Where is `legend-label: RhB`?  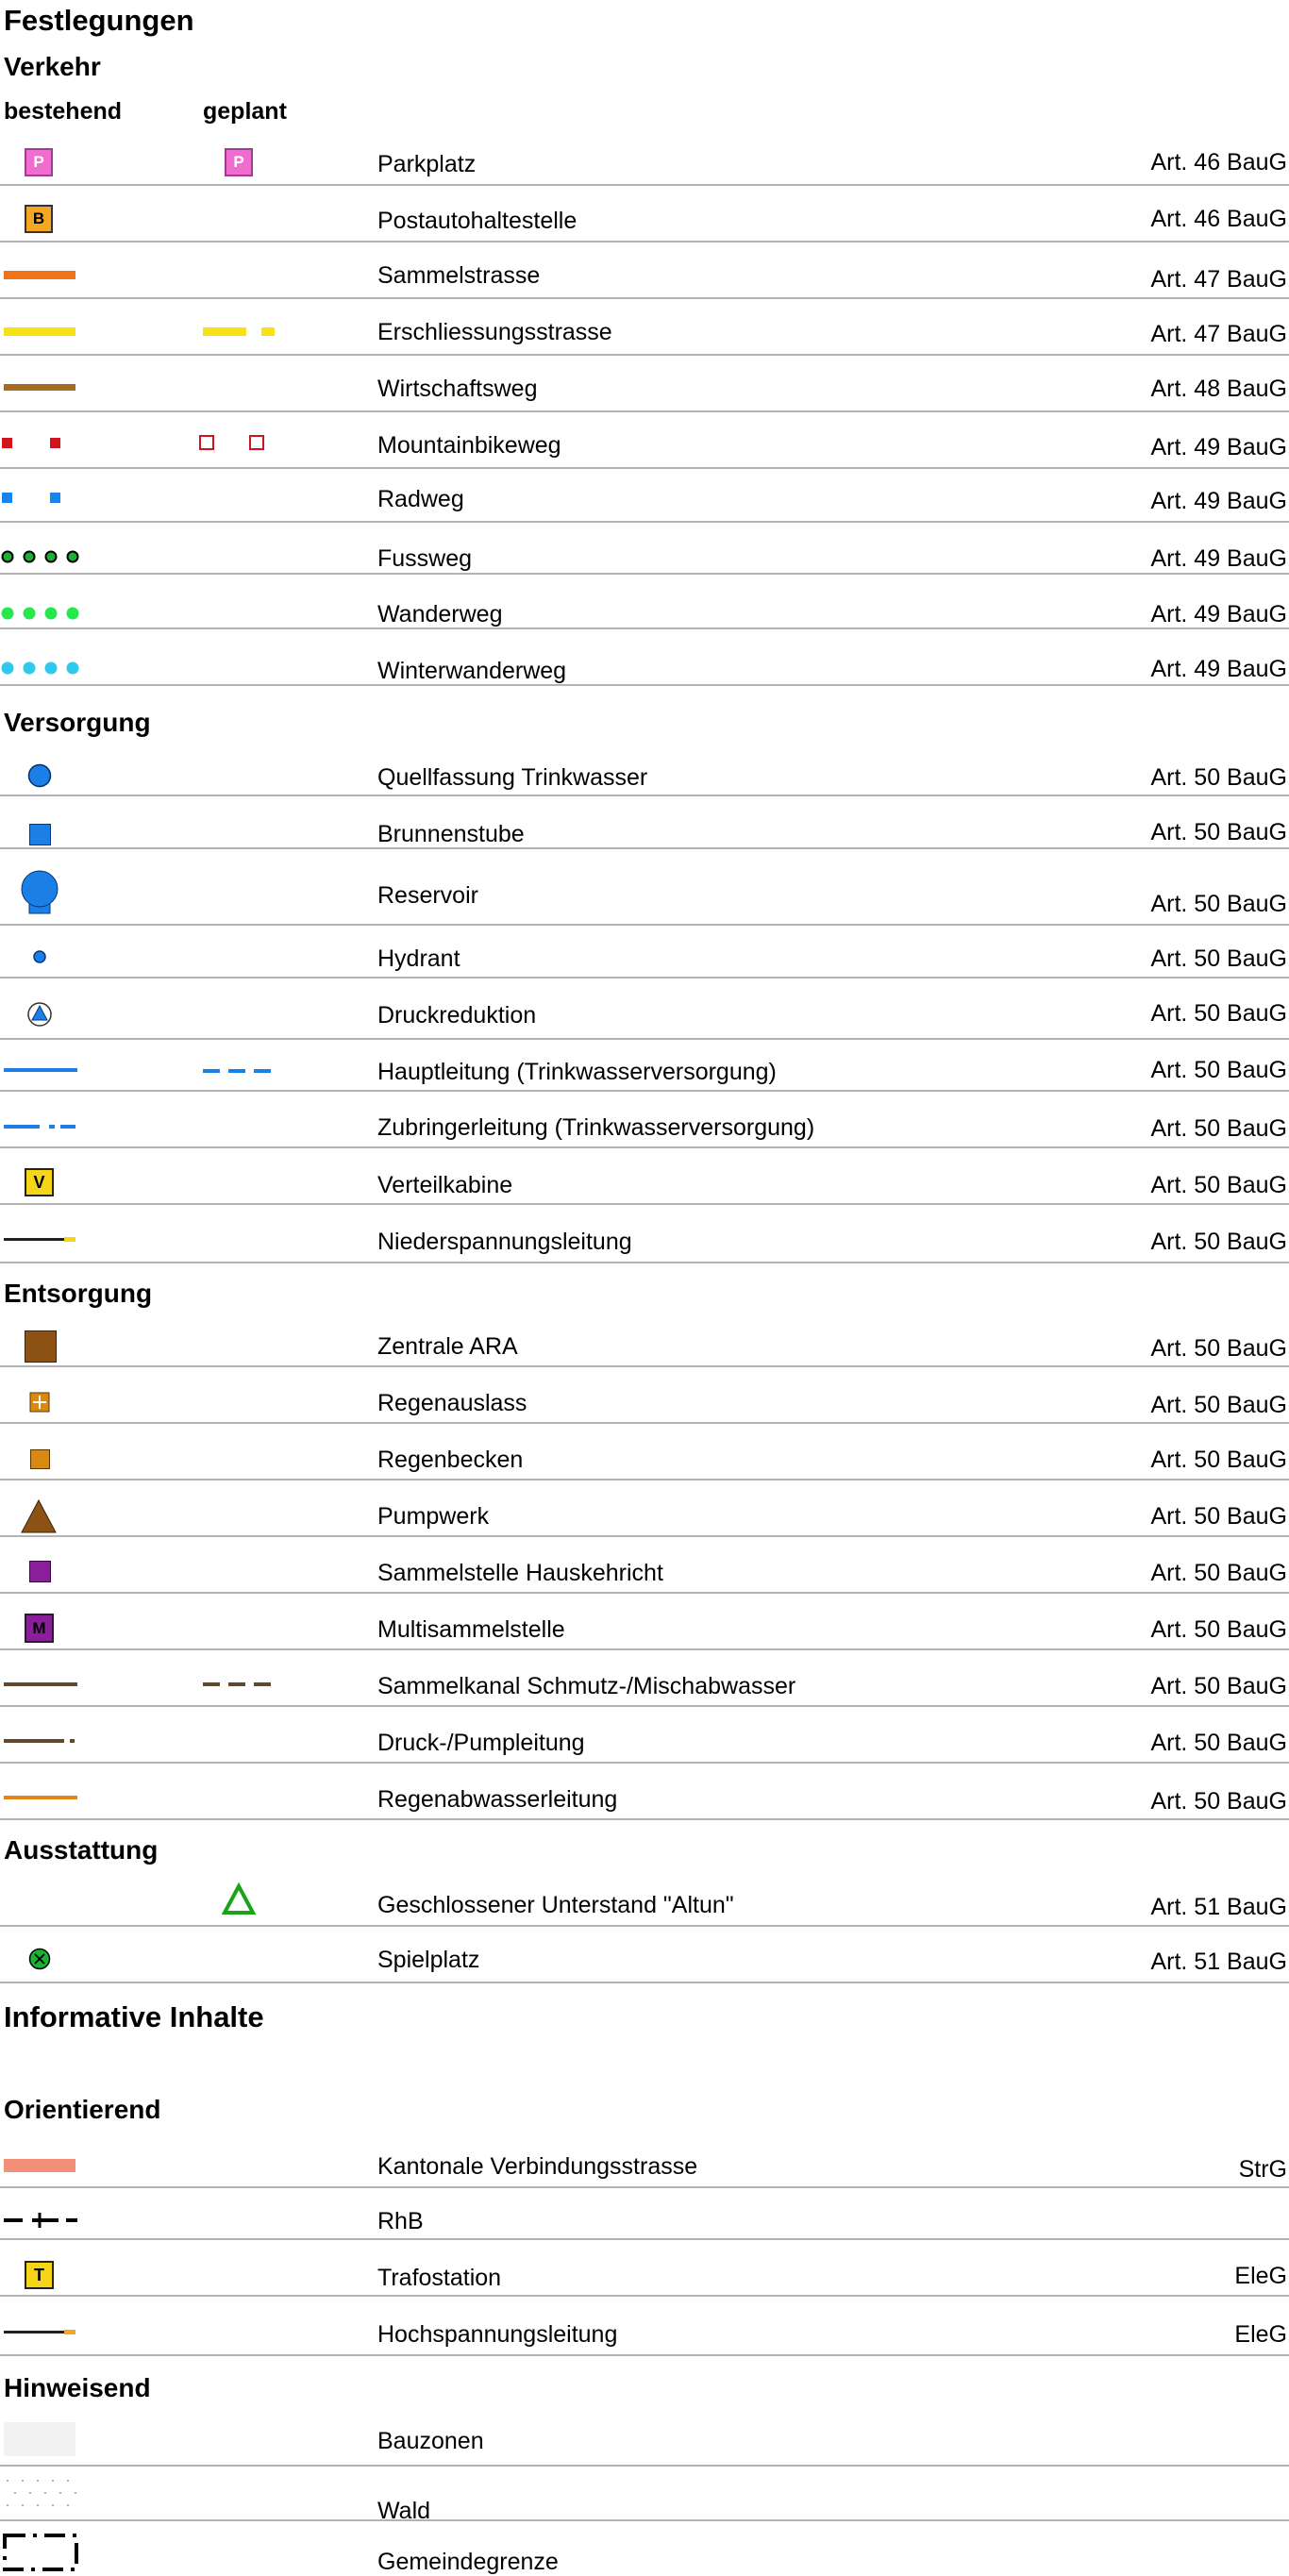 legend-label: RhB is located at coordinates (400, 2221).